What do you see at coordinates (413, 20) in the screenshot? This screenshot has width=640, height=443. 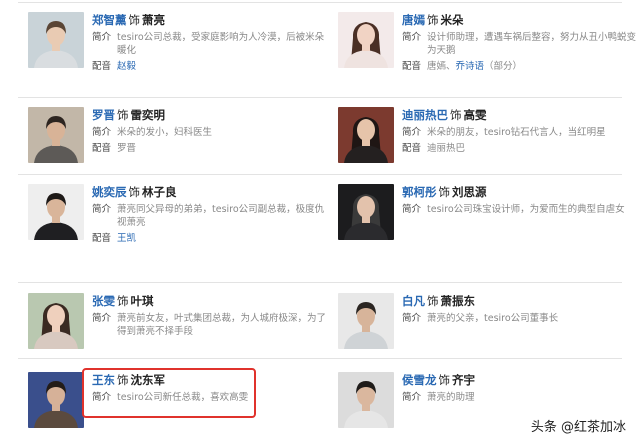 I see `actor-name-link: 唐嫣` at bounding box center [413, 20].